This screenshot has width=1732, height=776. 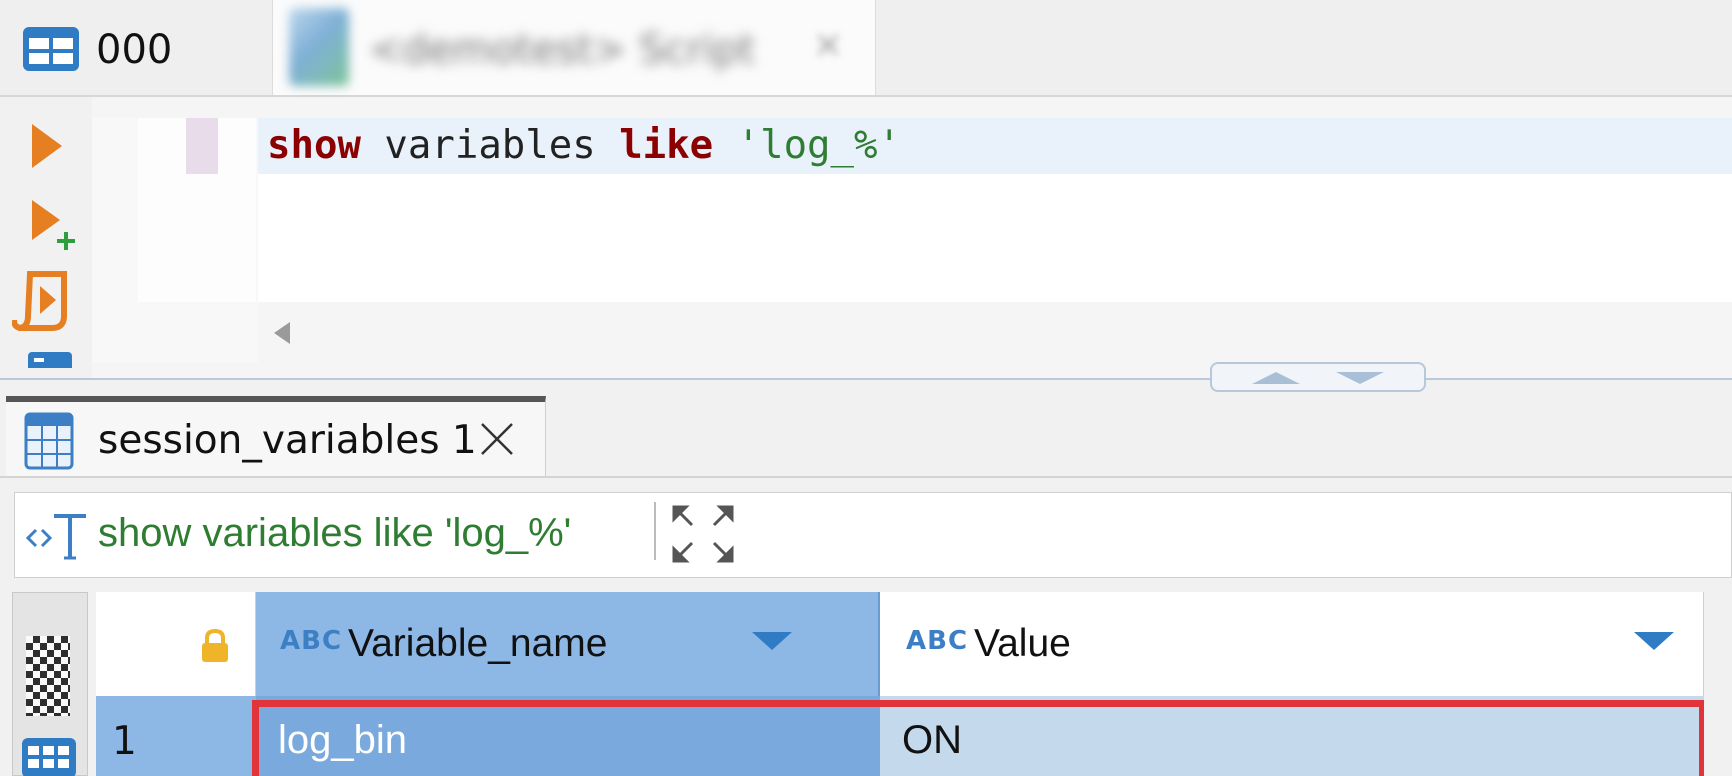 What do you see at coordinates (48, 676) in the screenshot?
I see `panel-thumbnail-icon` at bounding box center [48, 676].